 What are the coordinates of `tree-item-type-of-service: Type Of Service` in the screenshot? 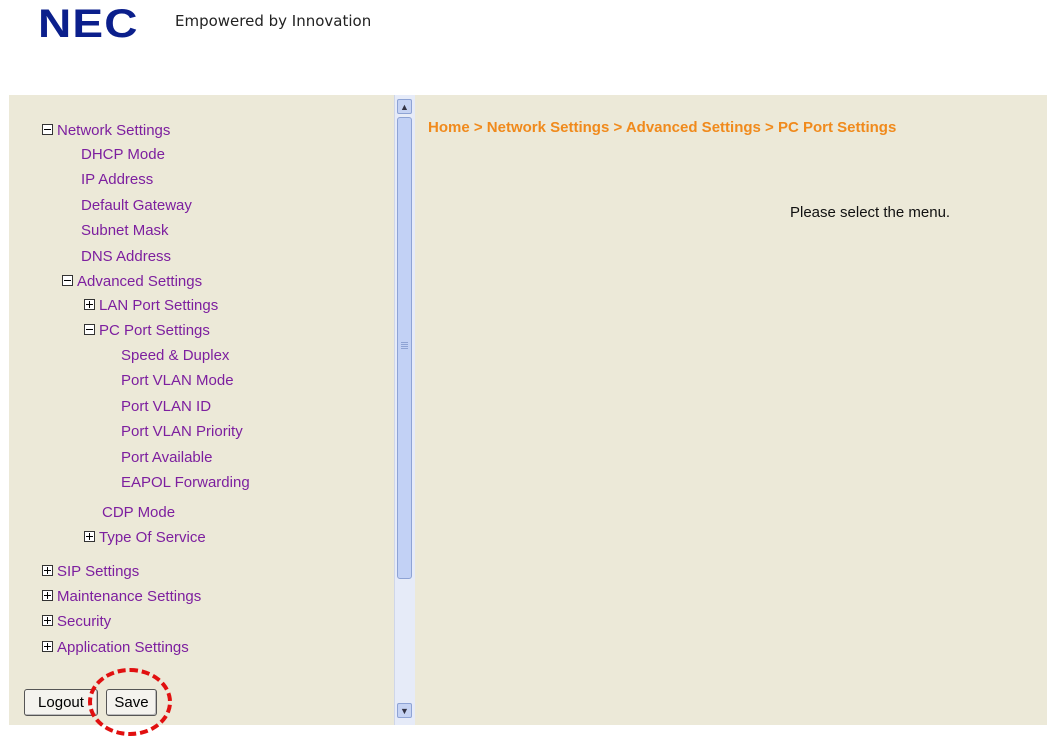 It's located at (145, 538).